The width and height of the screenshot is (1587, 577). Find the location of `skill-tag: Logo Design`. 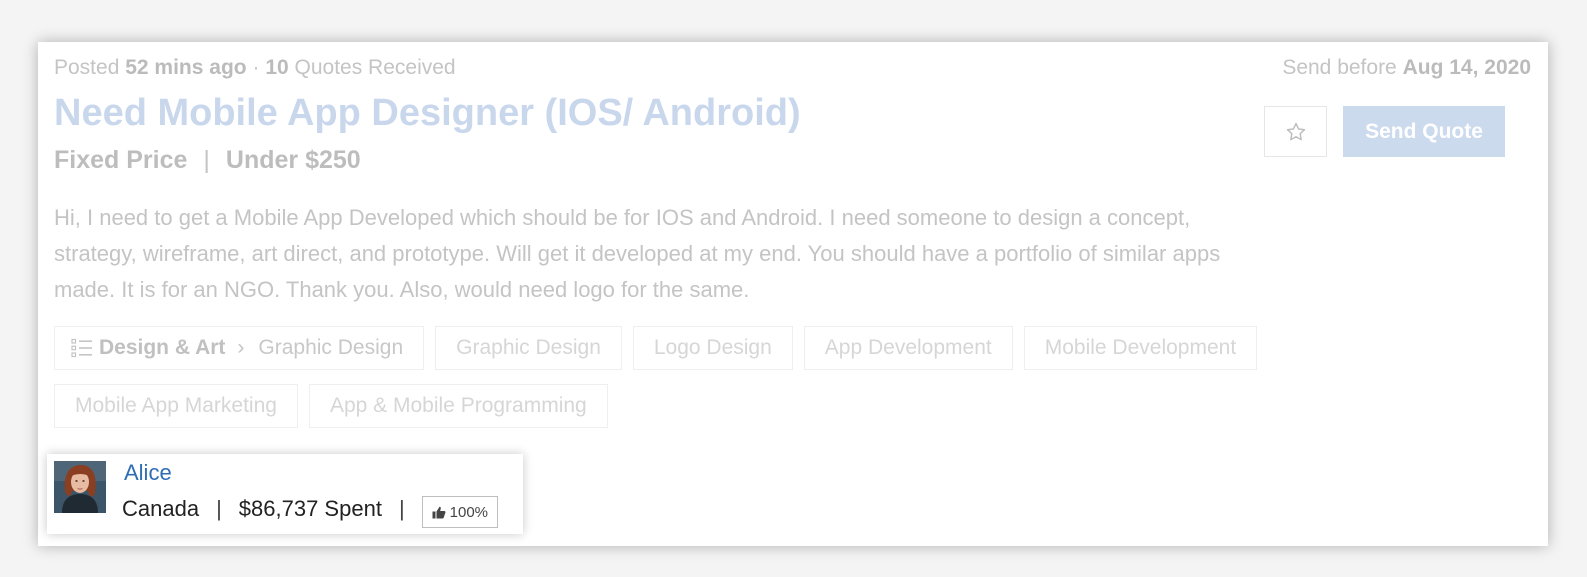

skill-tag: Logo Design is located at coordinates (712, 348).